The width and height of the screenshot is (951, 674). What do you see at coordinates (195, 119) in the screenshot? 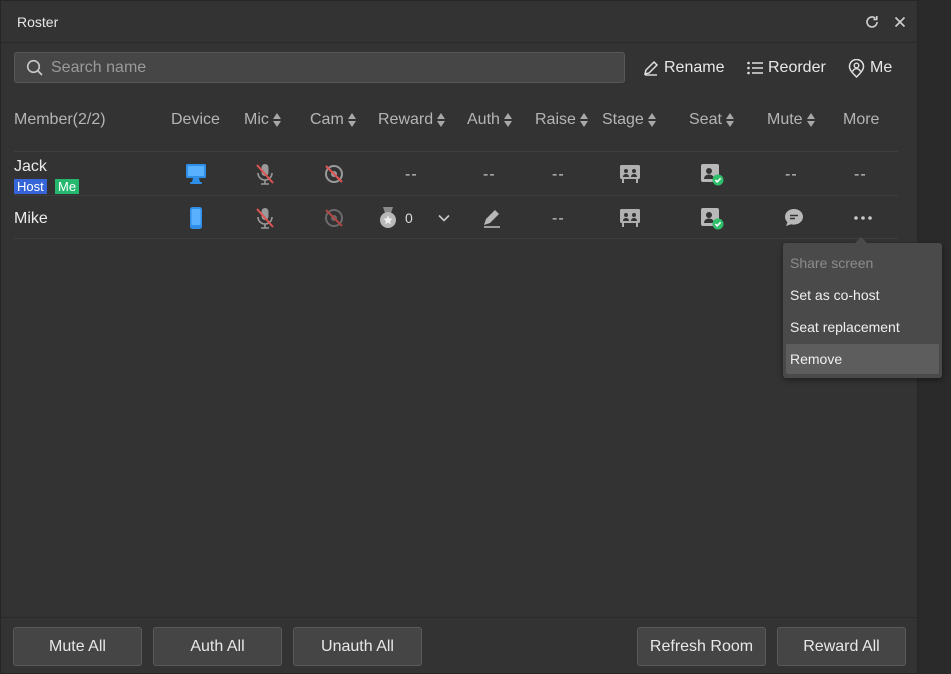
I see `column-device: Device` at bounding box center [195, 119].